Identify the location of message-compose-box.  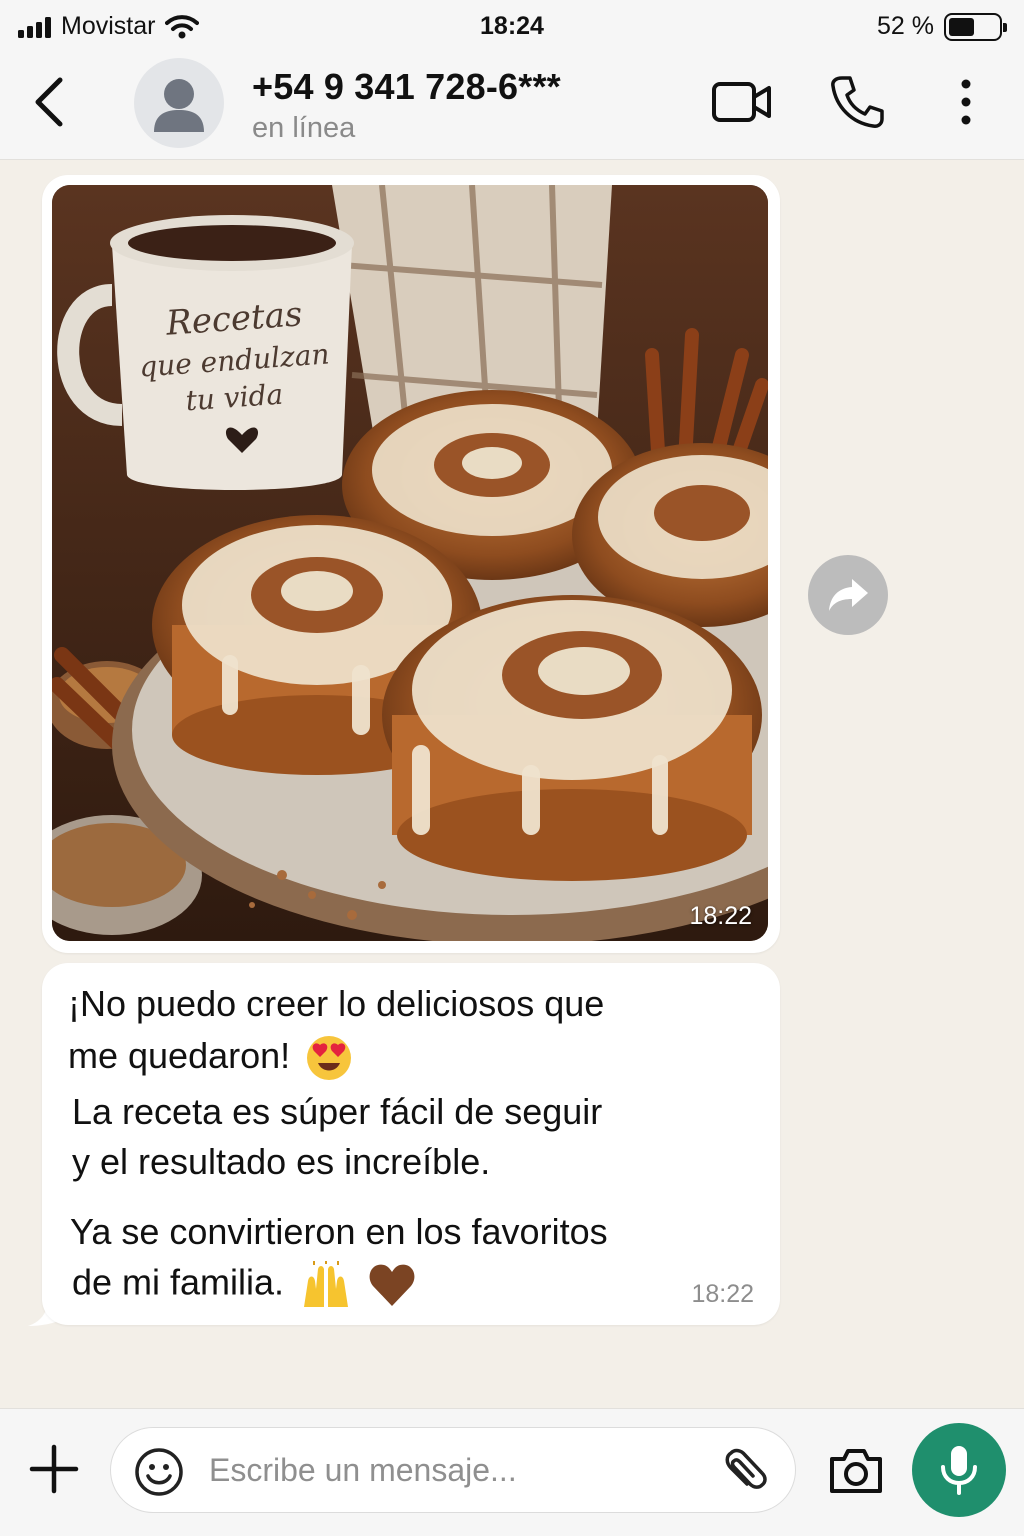
(453, 1470).